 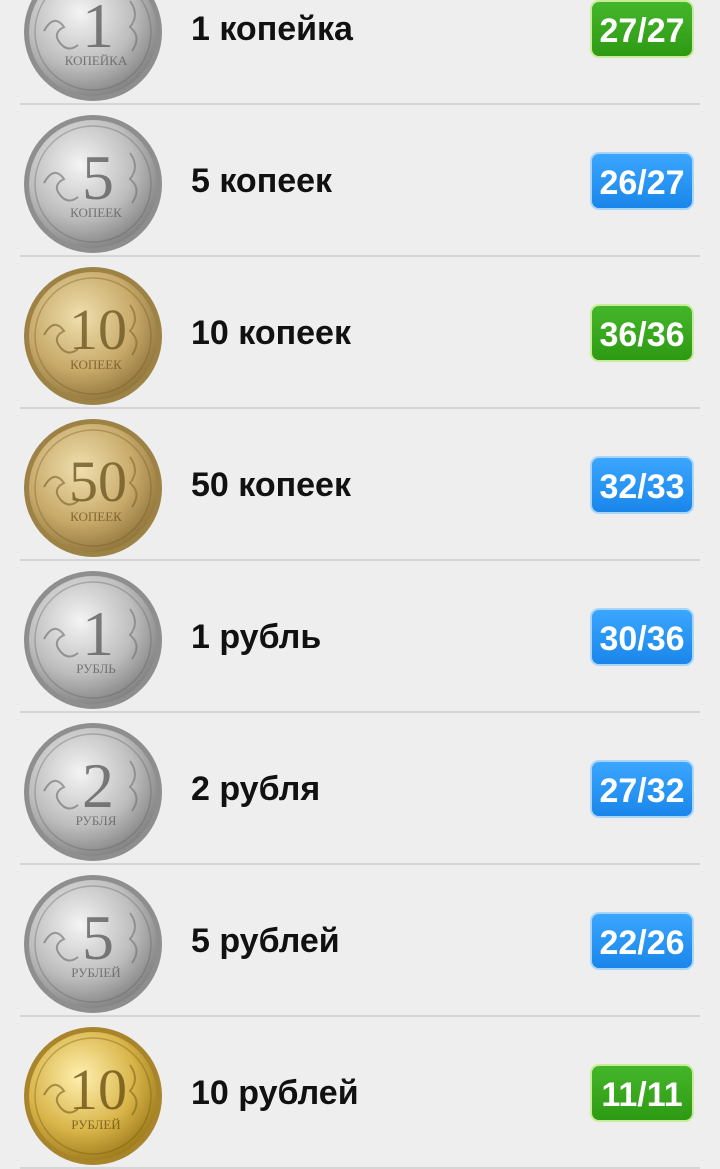 I want to click on coin-10-kopecks-icon: 10 КОПЕЕК, so click(x=93, y=336).